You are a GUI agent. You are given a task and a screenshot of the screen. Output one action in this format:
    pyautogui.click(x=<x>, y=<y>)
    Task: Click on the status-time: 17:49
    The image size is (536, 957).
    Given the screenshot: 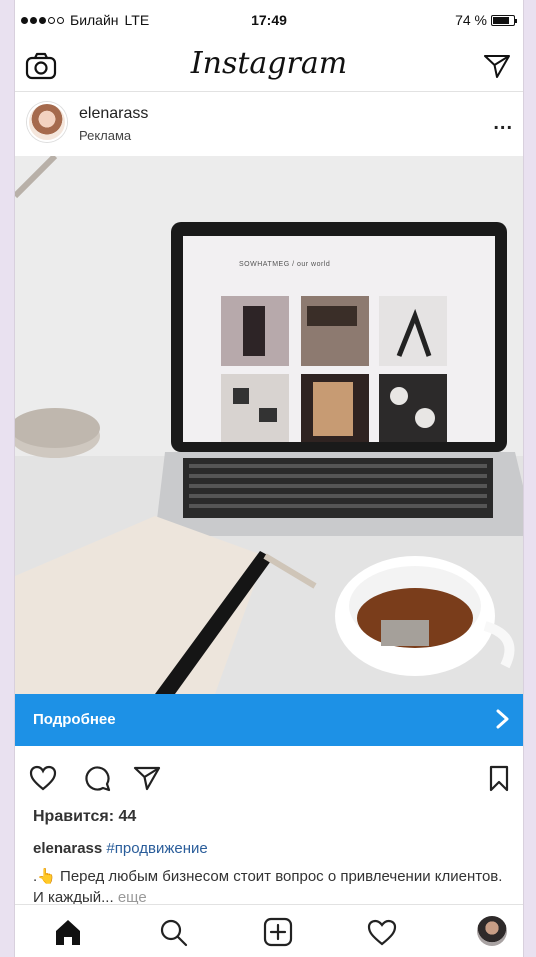 What is the action you would take?
    pyautogui.click(x=269, y=20)
    